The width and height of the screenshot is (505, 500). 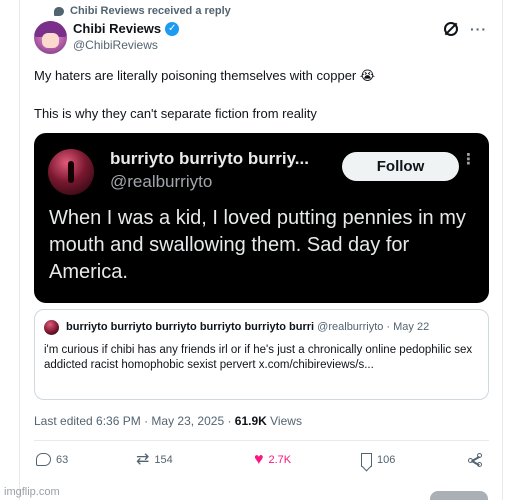 I want to click on author-display-name: Chibi Reviews, so click(x=117, y=28).